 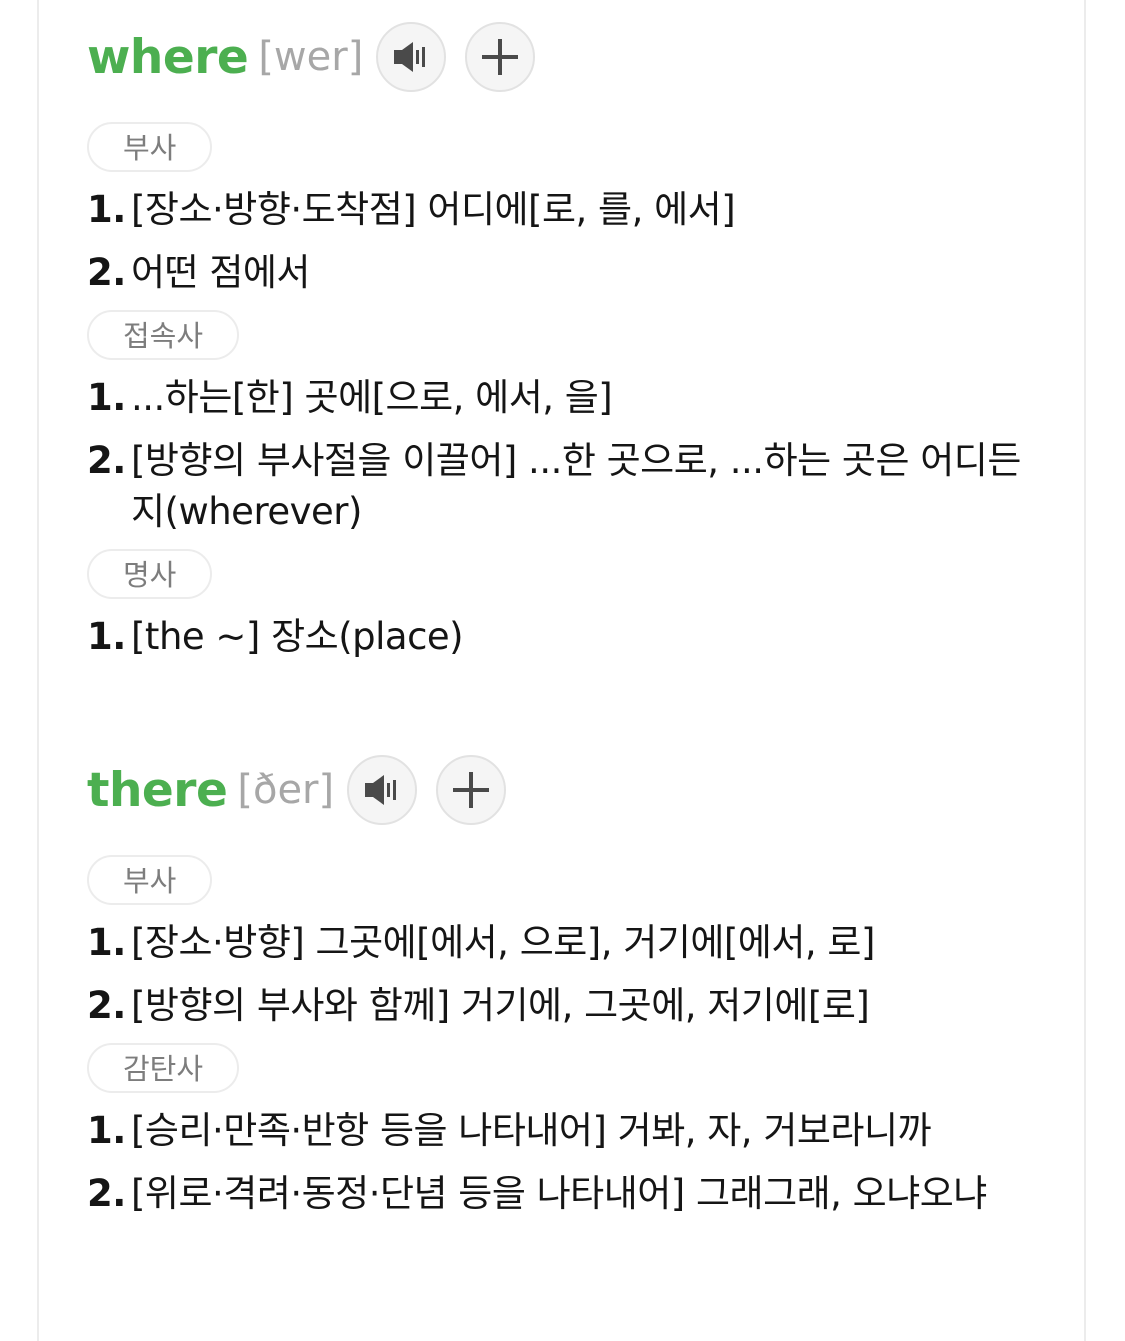 I want to click on definition-text: [장소·방향·도착점] 어디에[로, 를, 에서], so click(x=433, y=209).